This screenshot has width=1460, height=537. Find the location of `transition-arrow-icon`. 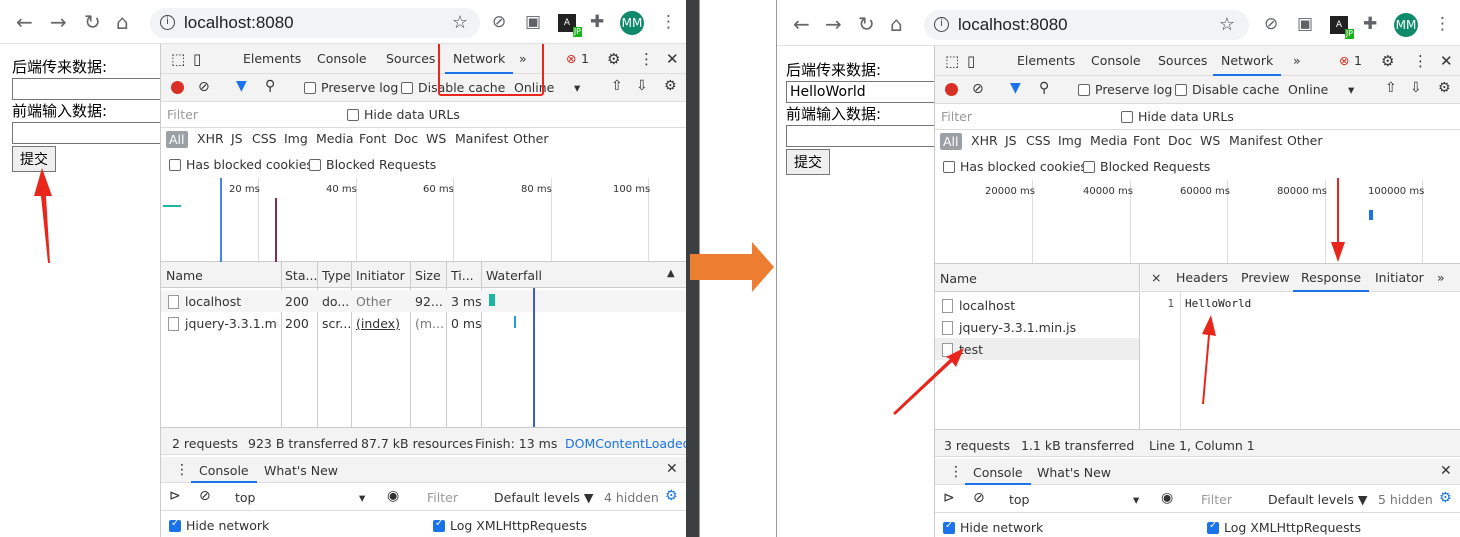

transition-arrow-icon is located at coordinates (732, 267).